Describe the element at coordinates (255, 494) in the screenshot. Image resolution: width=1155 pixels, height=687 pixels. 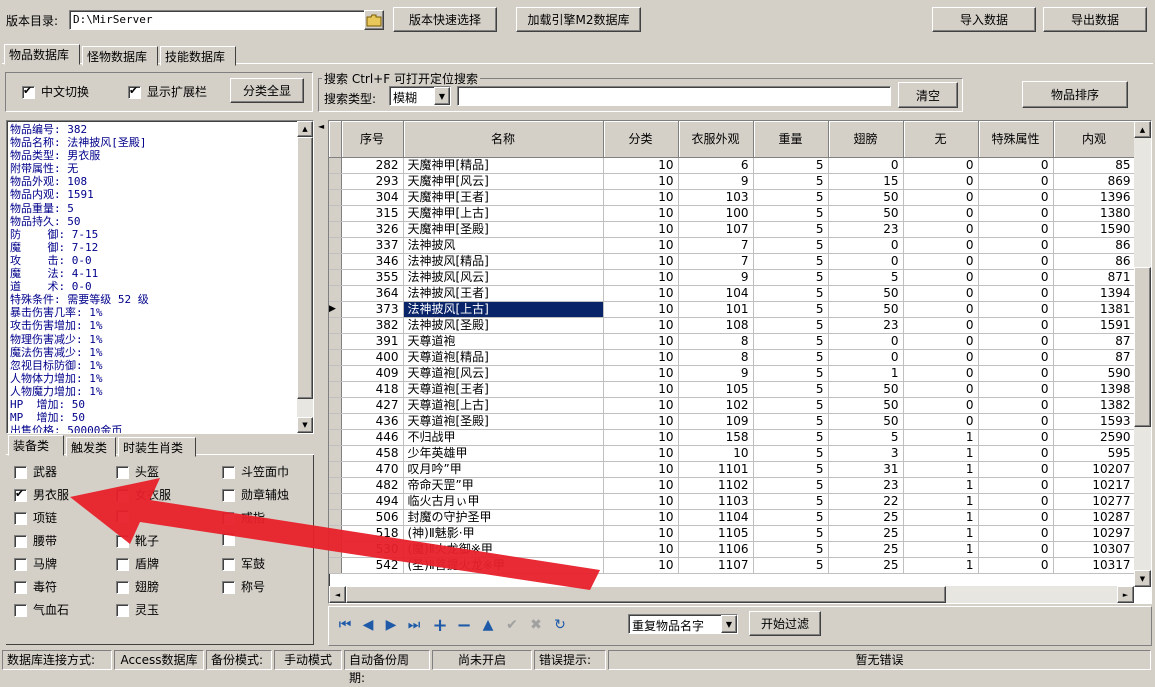
I see `category-checkbox: 勋章辅烛` at that location.